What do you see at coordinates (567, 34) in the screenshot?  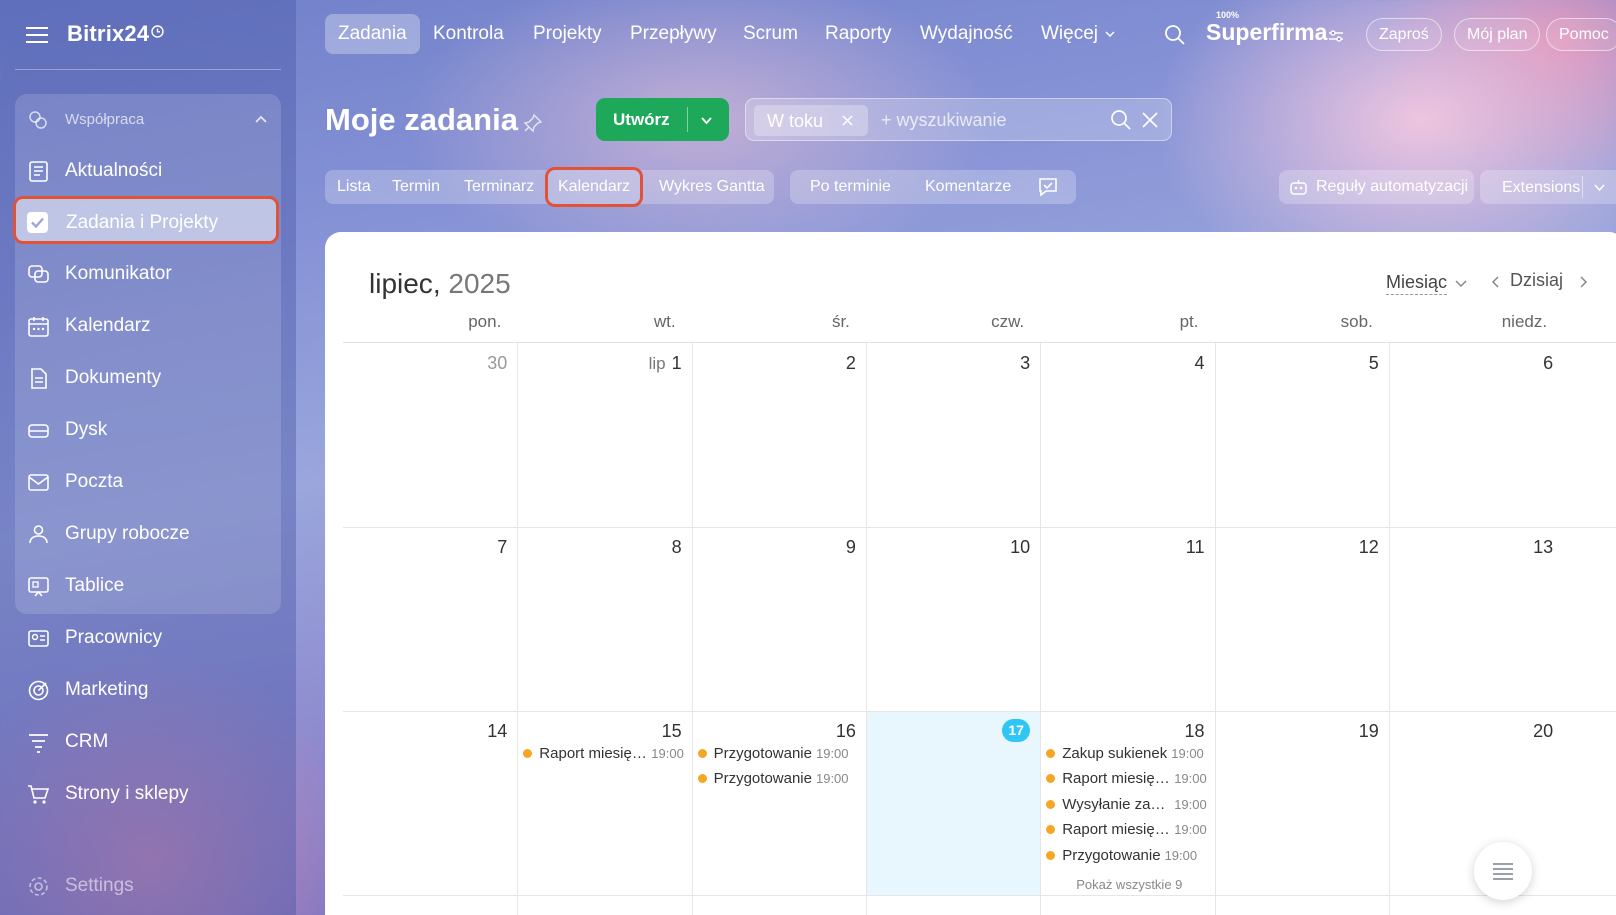 I see `tab-projects: Projekty` at bounding box center [567, 34].